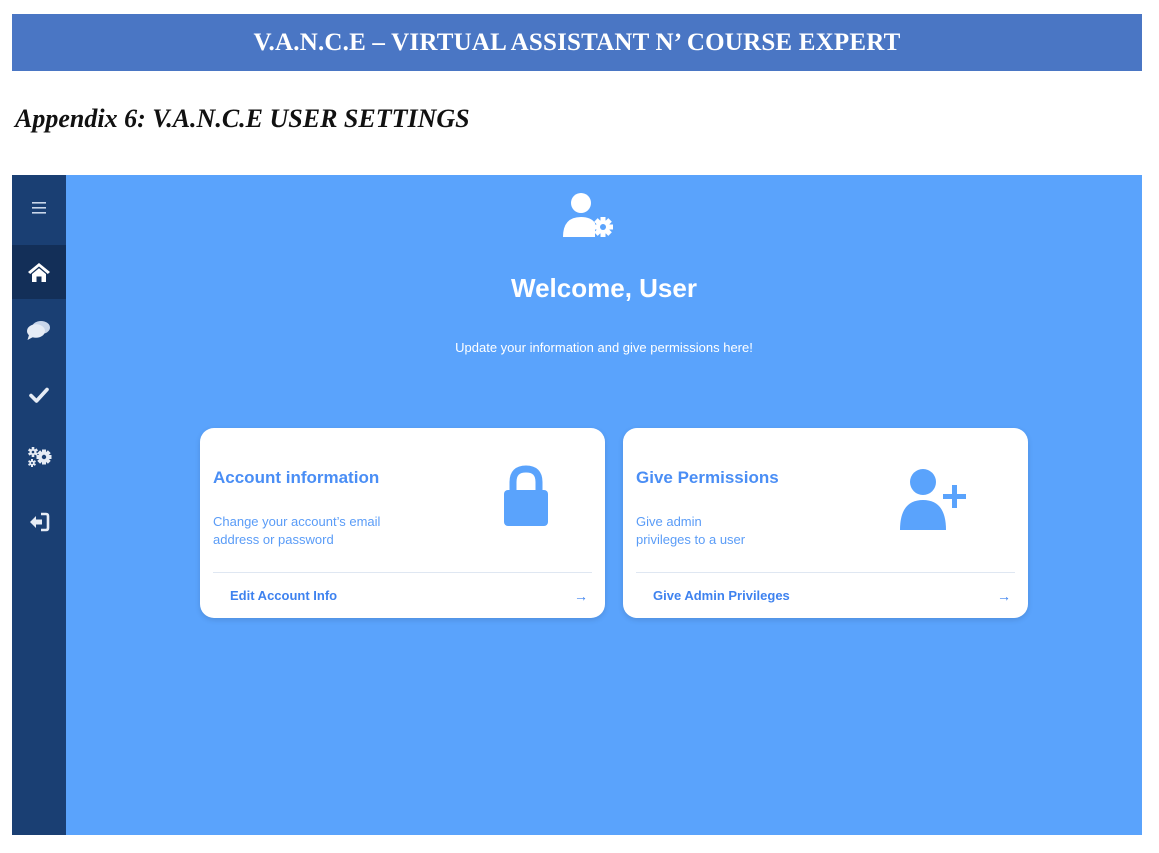 The image size is (1159, 853). Describe the element at coordinates (284, 595) in the screenshot. I see `edit-account-info-label: Edit Account Info` at that location.